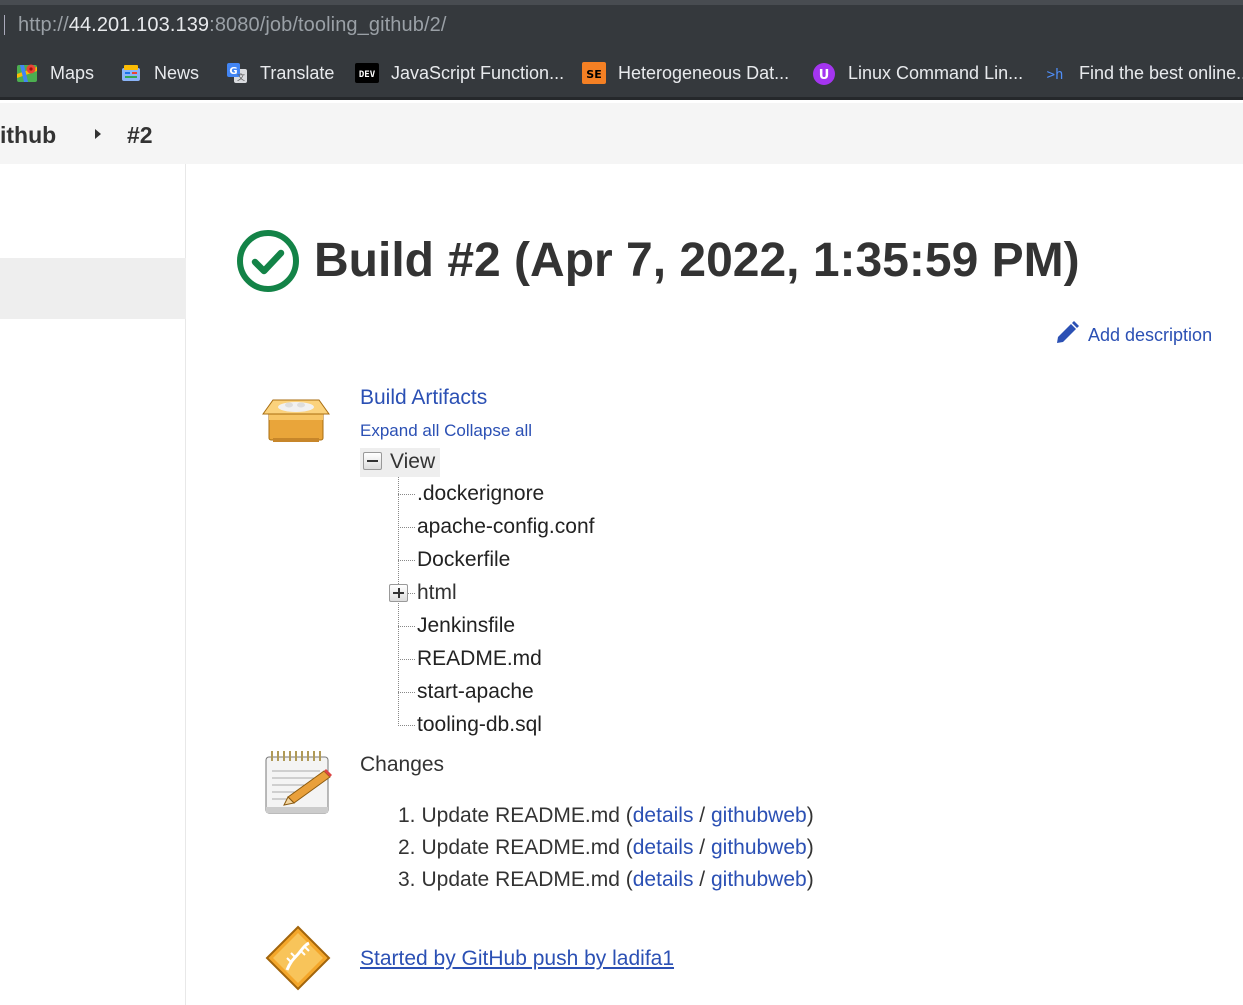 The height and width of the screenshot is (1005, 1243). What do you see at coordinates (4, 25) in the screenshot?
I see `text-caret` at bounding box center [4, 25].